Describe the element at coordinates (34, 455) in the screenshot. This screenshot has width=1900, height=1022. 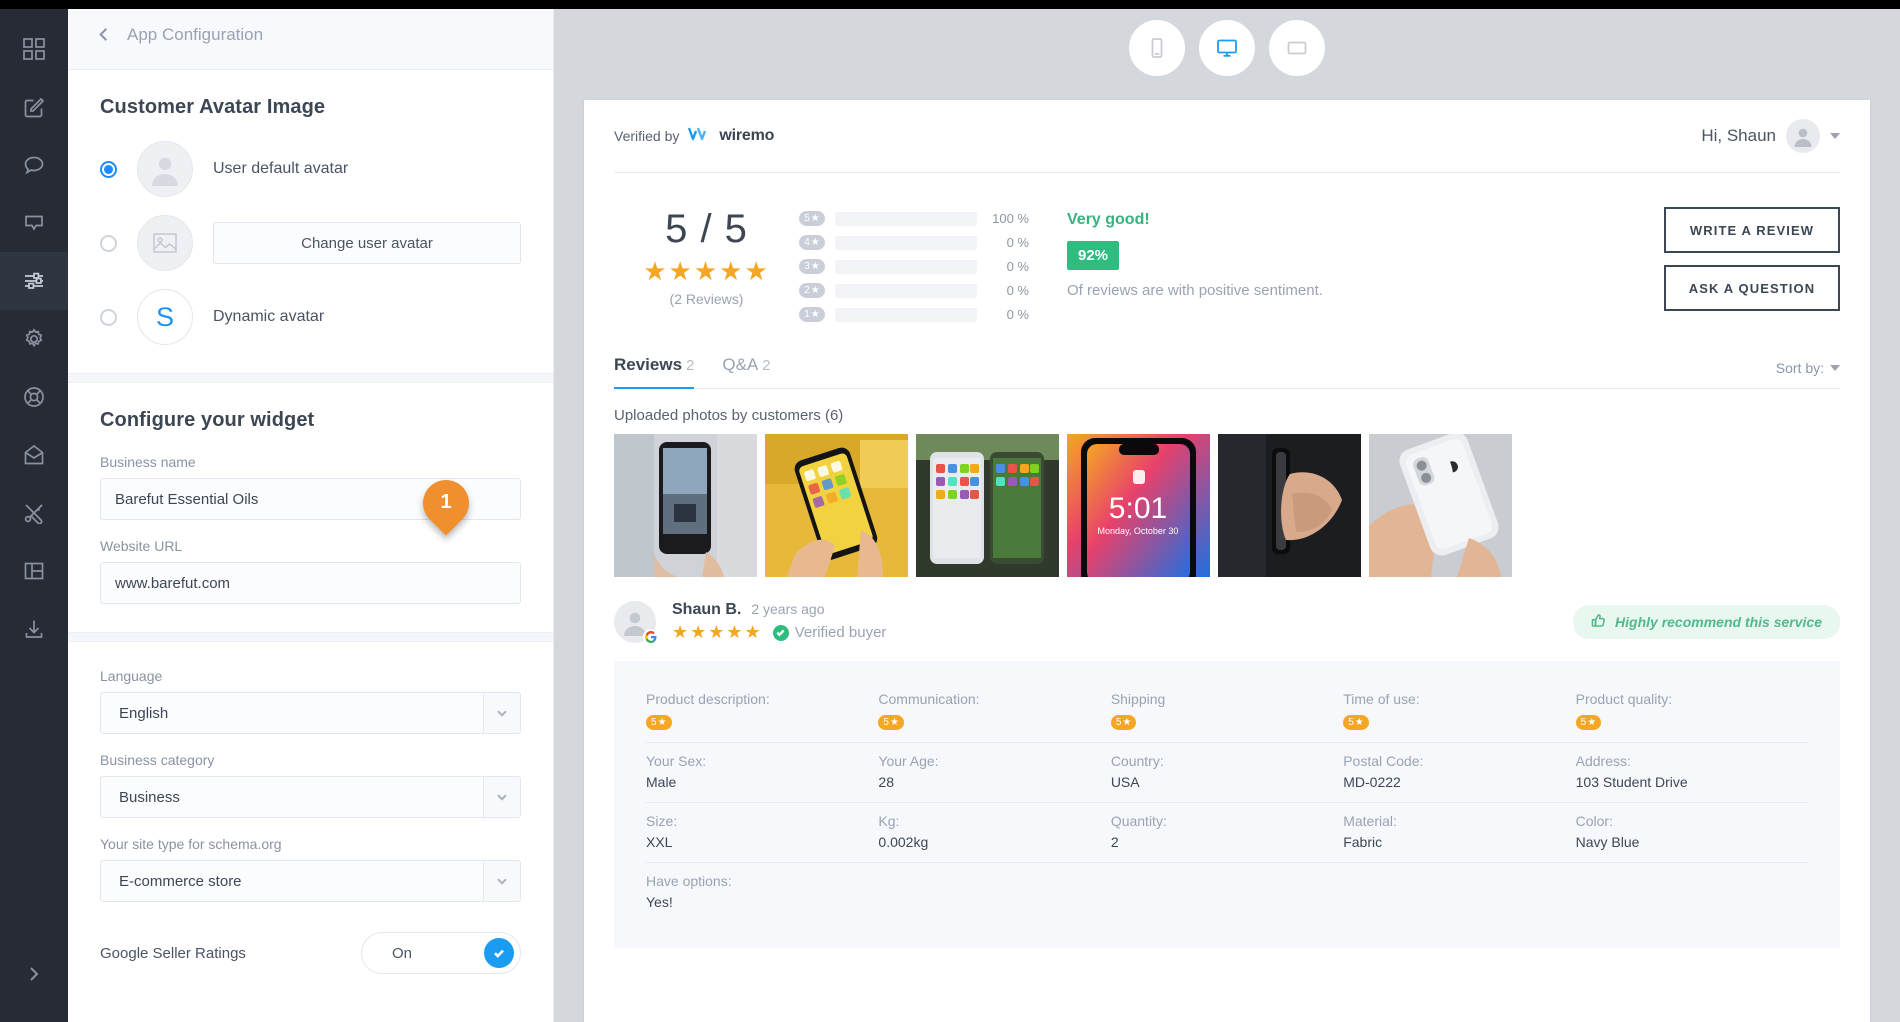
I see `sidebar-item-inbox` at that location.